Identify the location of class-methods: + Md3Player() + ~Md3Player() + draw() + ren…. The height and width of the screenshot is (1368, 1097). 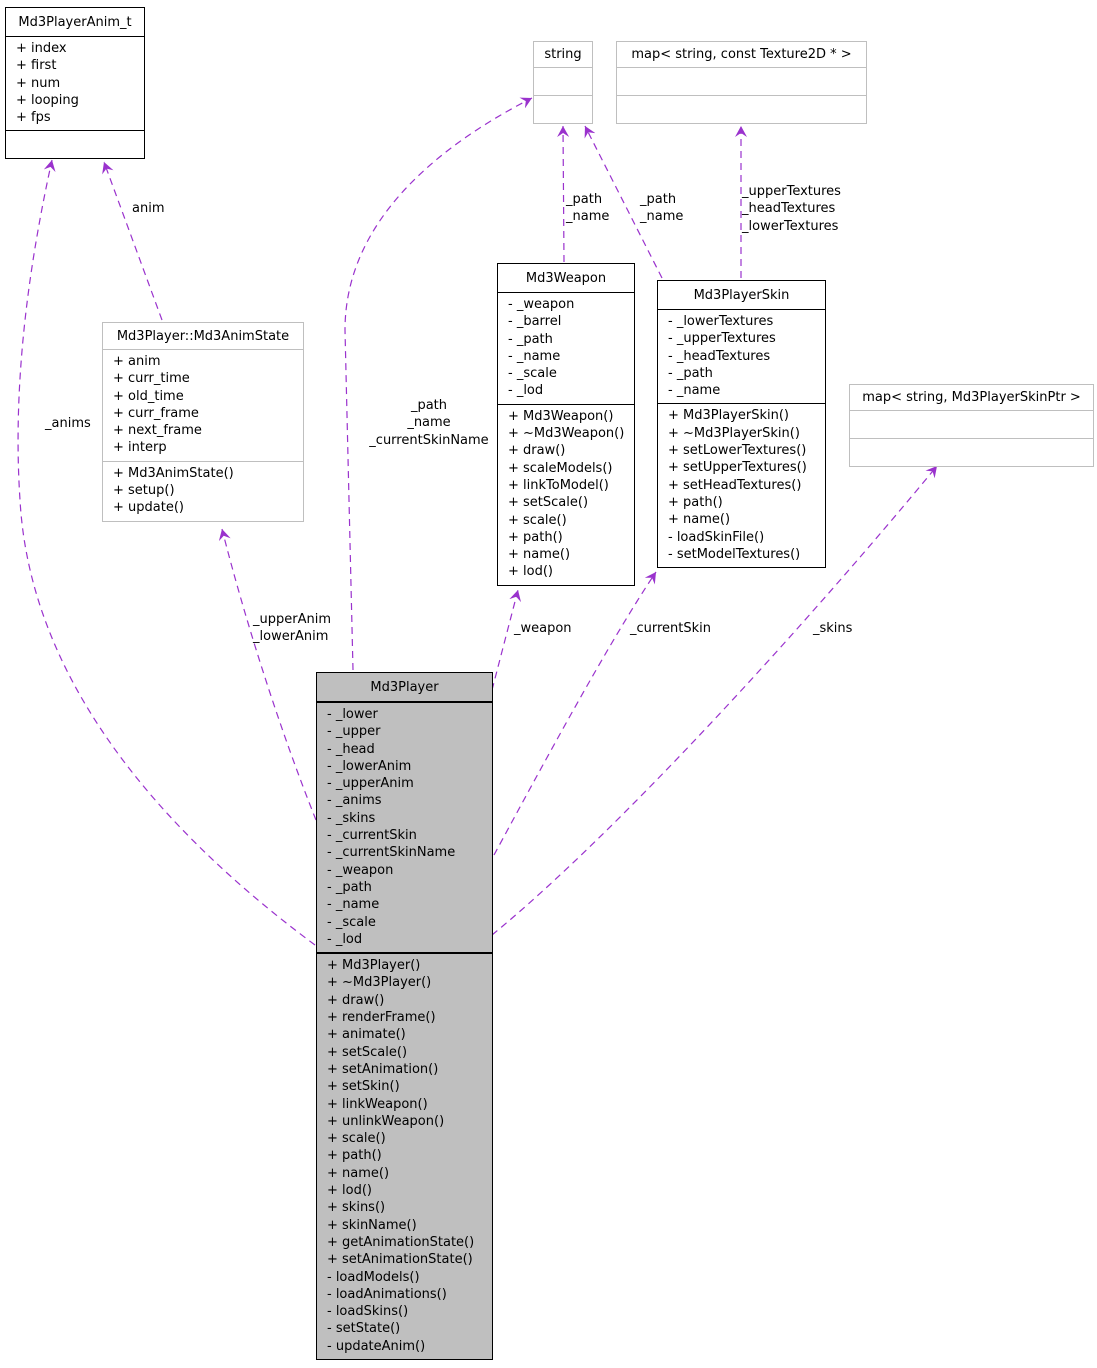
(404, 1155).